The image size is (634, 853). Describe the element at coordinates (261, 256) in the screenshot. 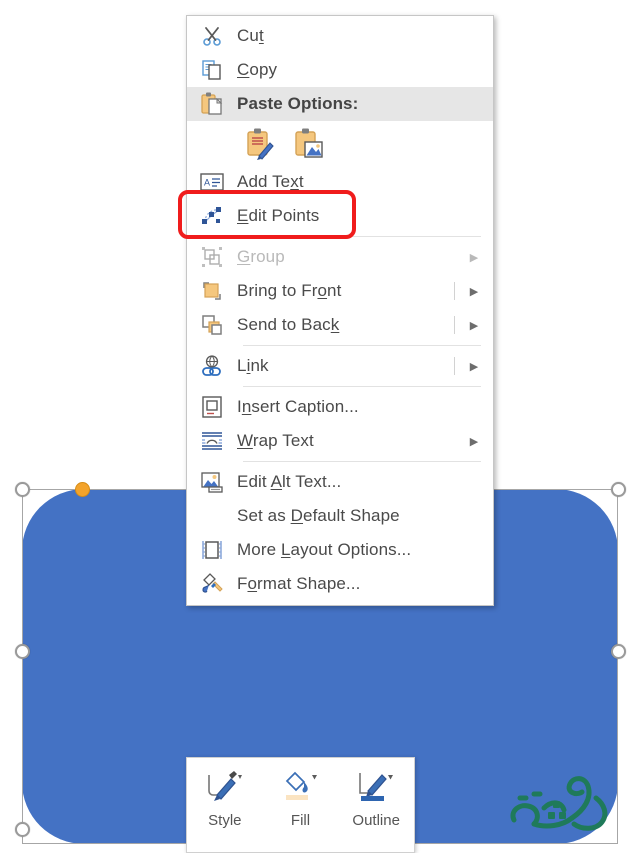

I see `menu-item-label: Group` at that location.